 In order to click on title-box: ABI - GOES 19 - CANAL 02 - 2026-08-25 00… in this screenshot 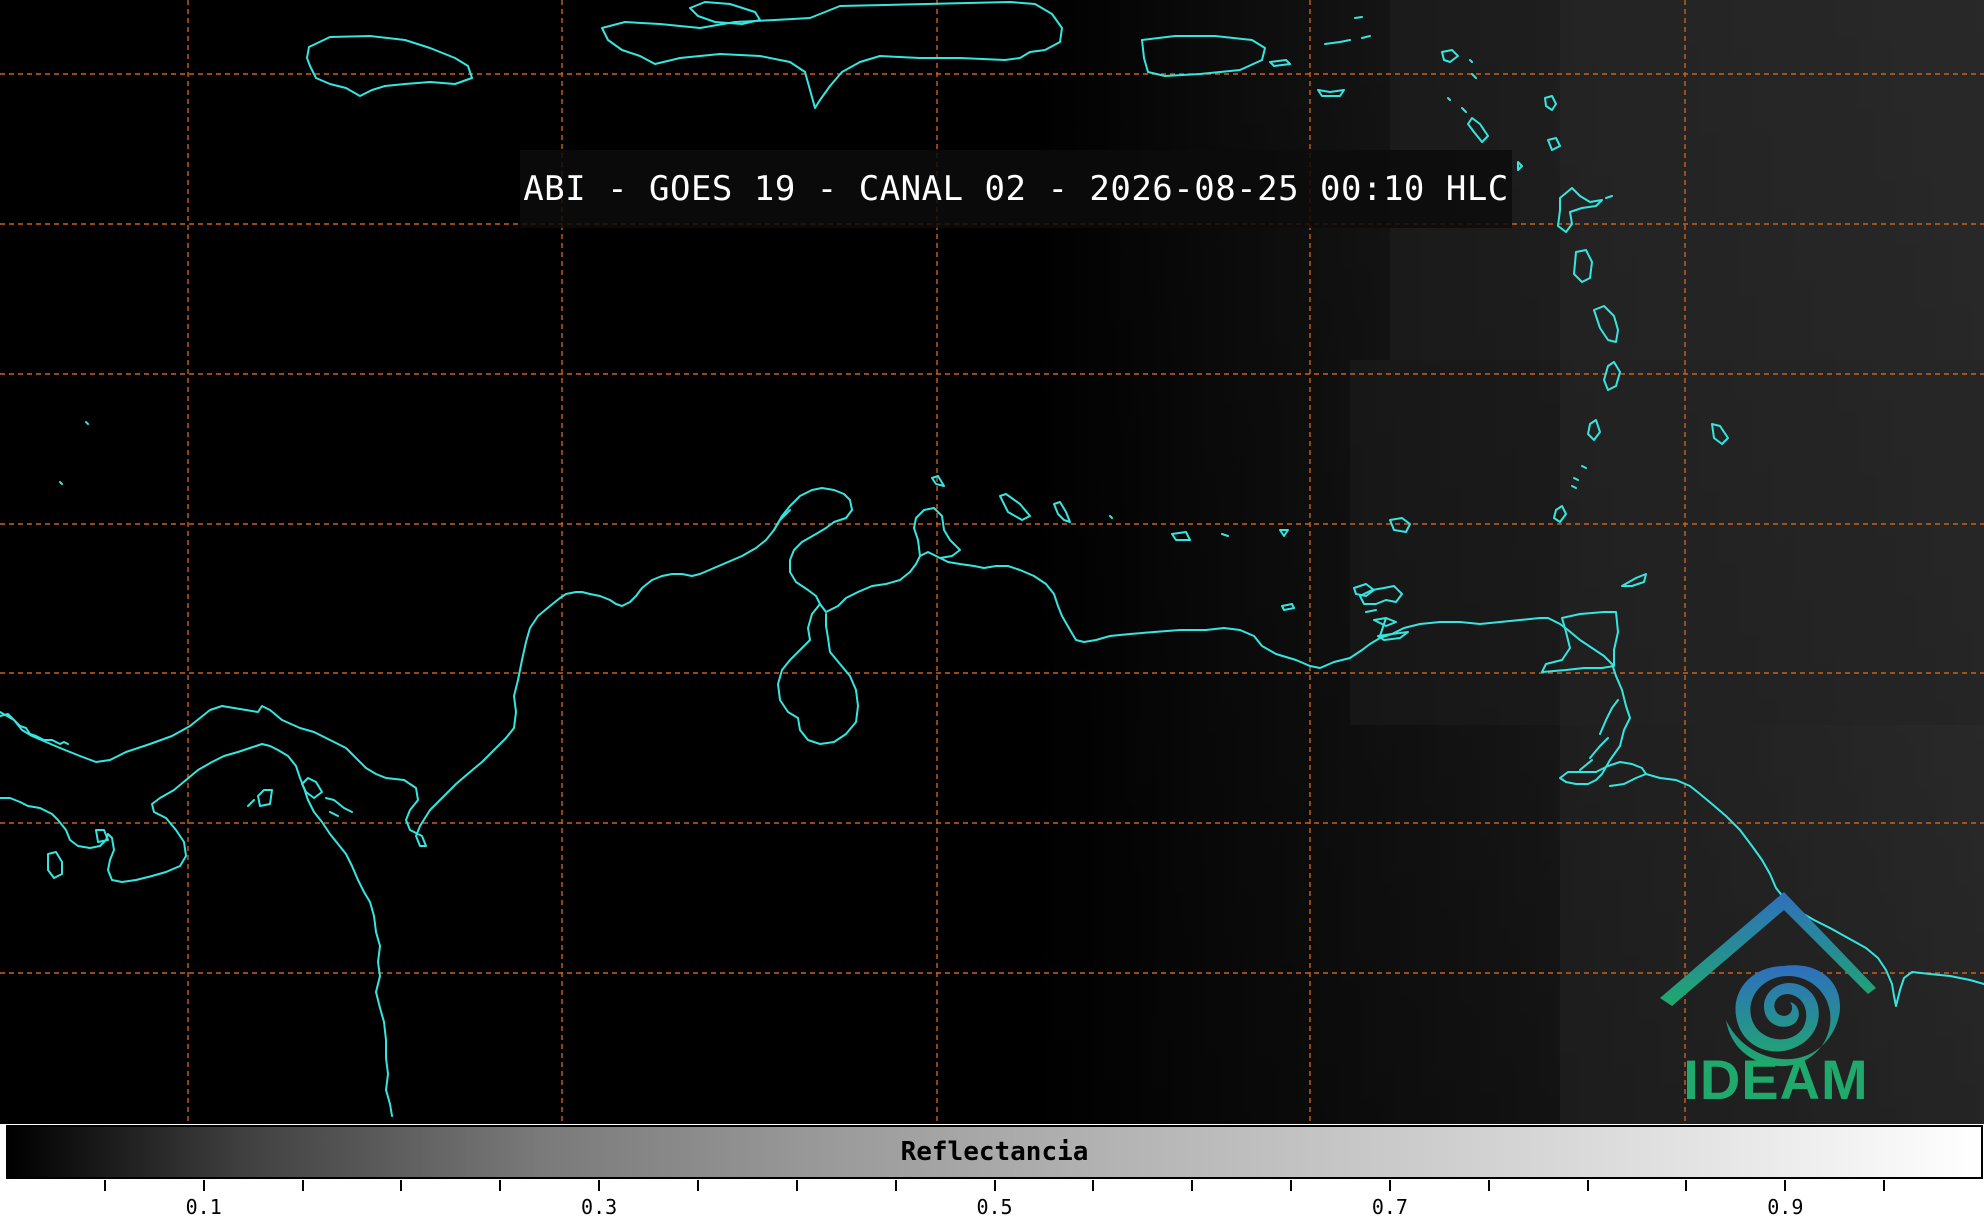, I will do `click(1016, 189)`.